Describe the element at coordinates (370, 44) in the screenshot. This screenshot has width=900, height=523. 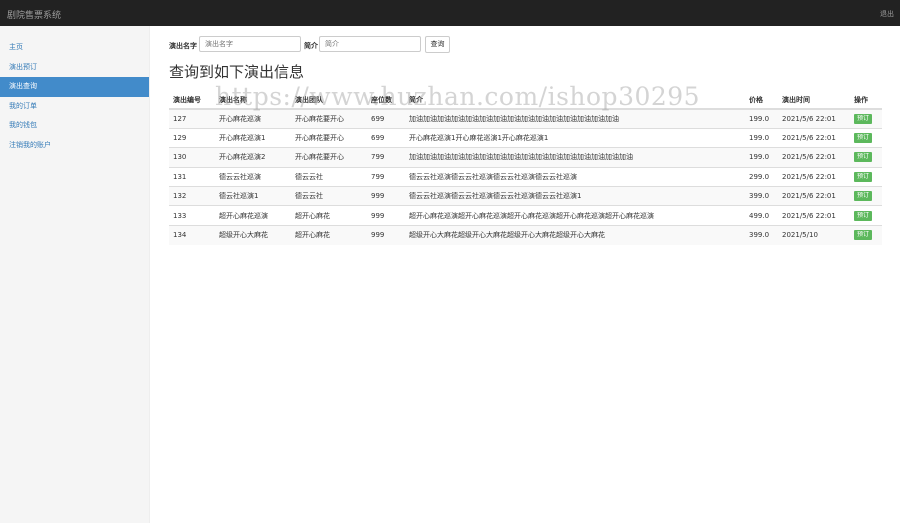
I see `description-input` at that location.